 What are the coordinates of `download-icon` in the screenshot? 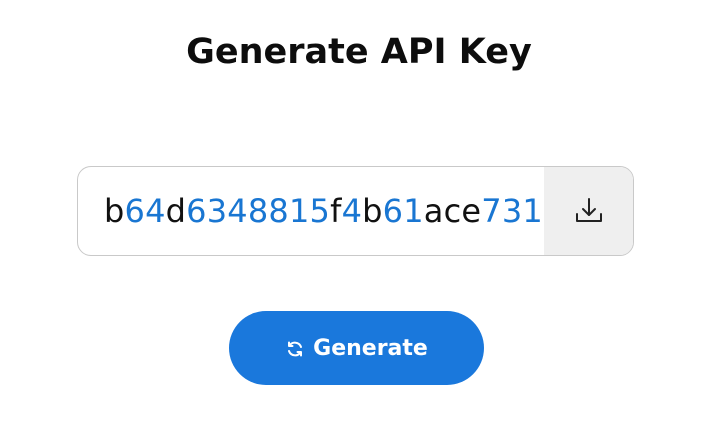 It's located at (589, 211).